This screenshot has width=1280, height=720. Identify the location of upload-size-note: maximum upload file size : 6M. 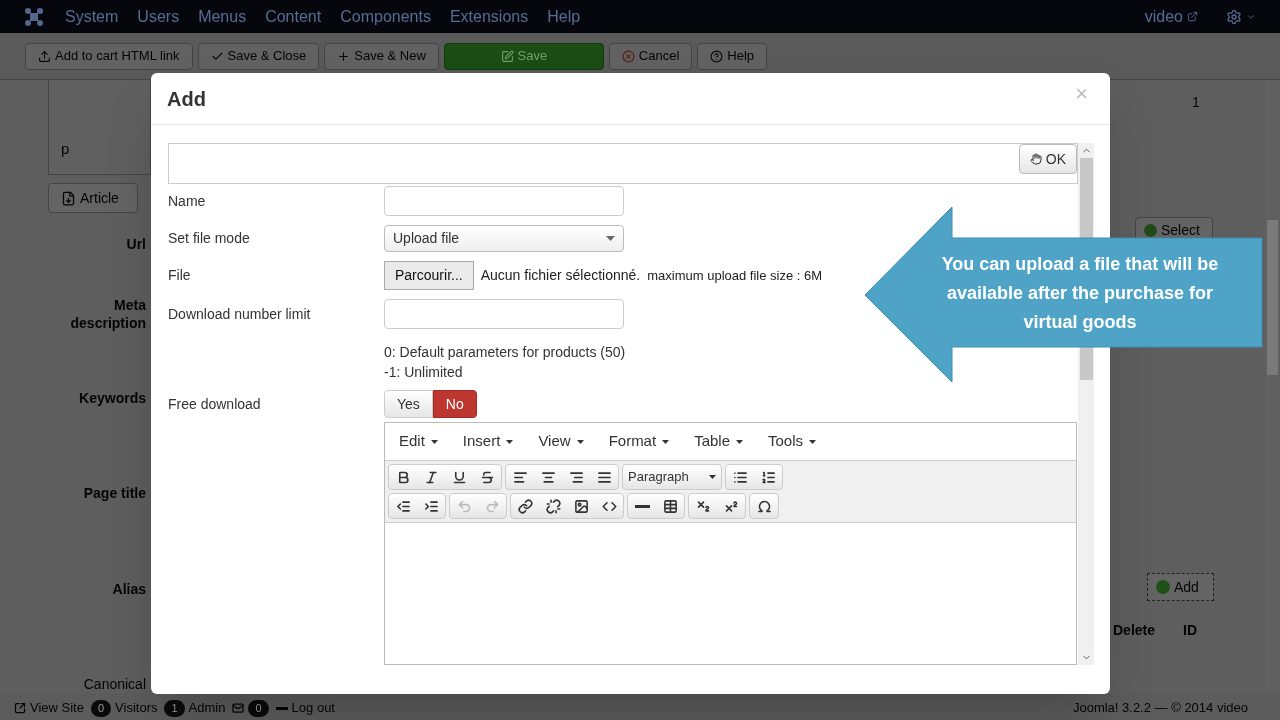
(735, 275).